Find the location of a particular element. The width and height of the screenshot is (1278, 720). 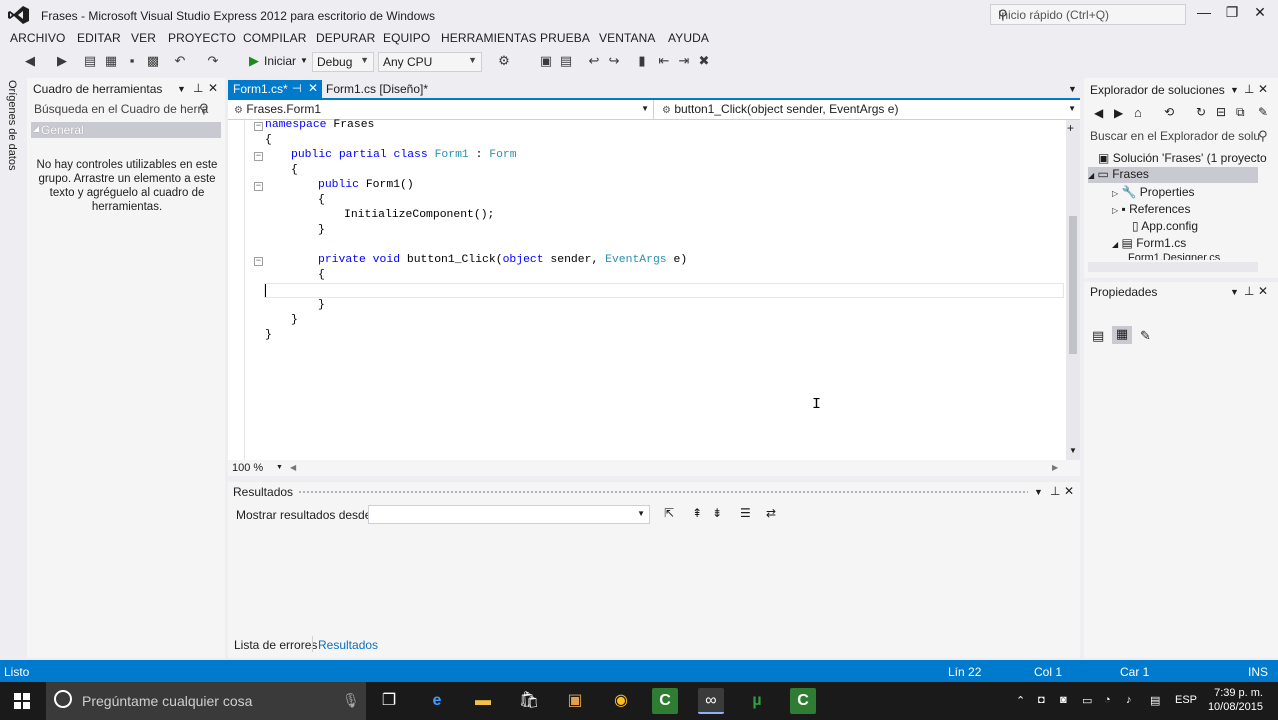

platform-select: Any CPU ▼ is located at coordinates (430, 62).